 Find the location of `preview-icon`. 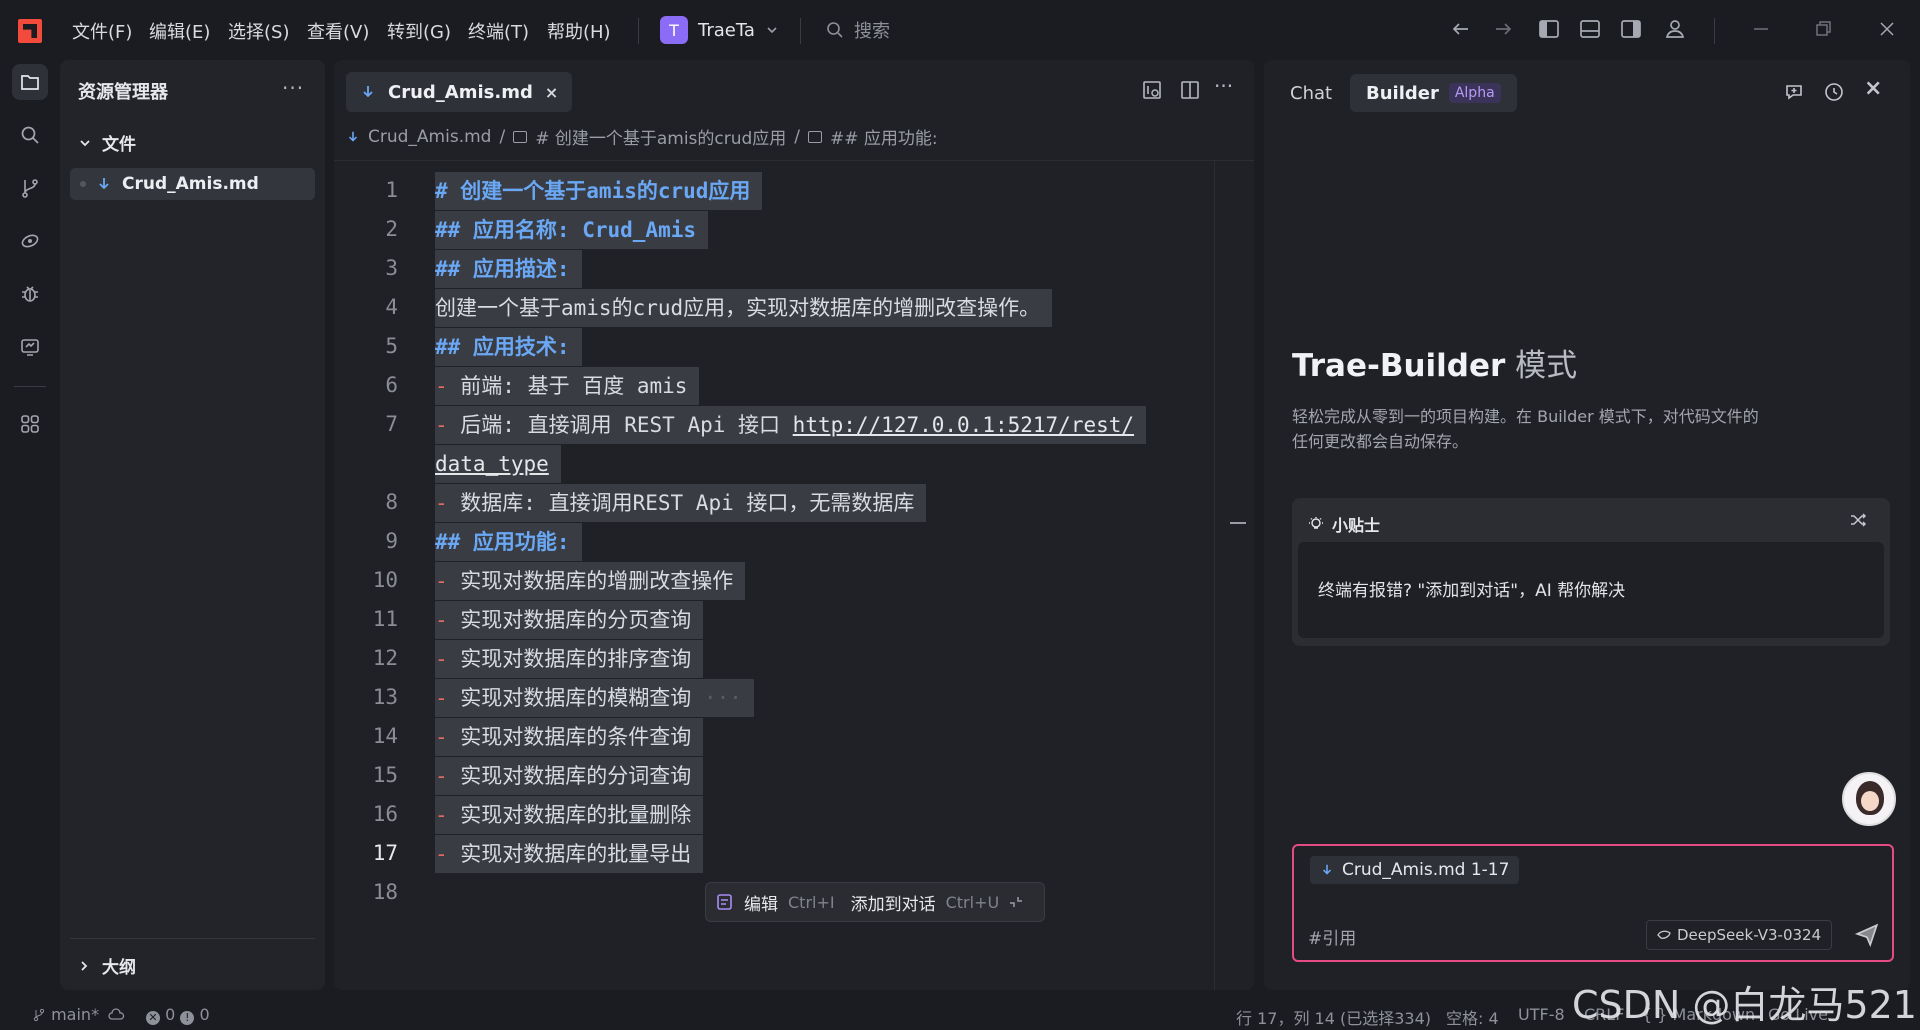

preview-icon is located at coordinates (1152, 90).